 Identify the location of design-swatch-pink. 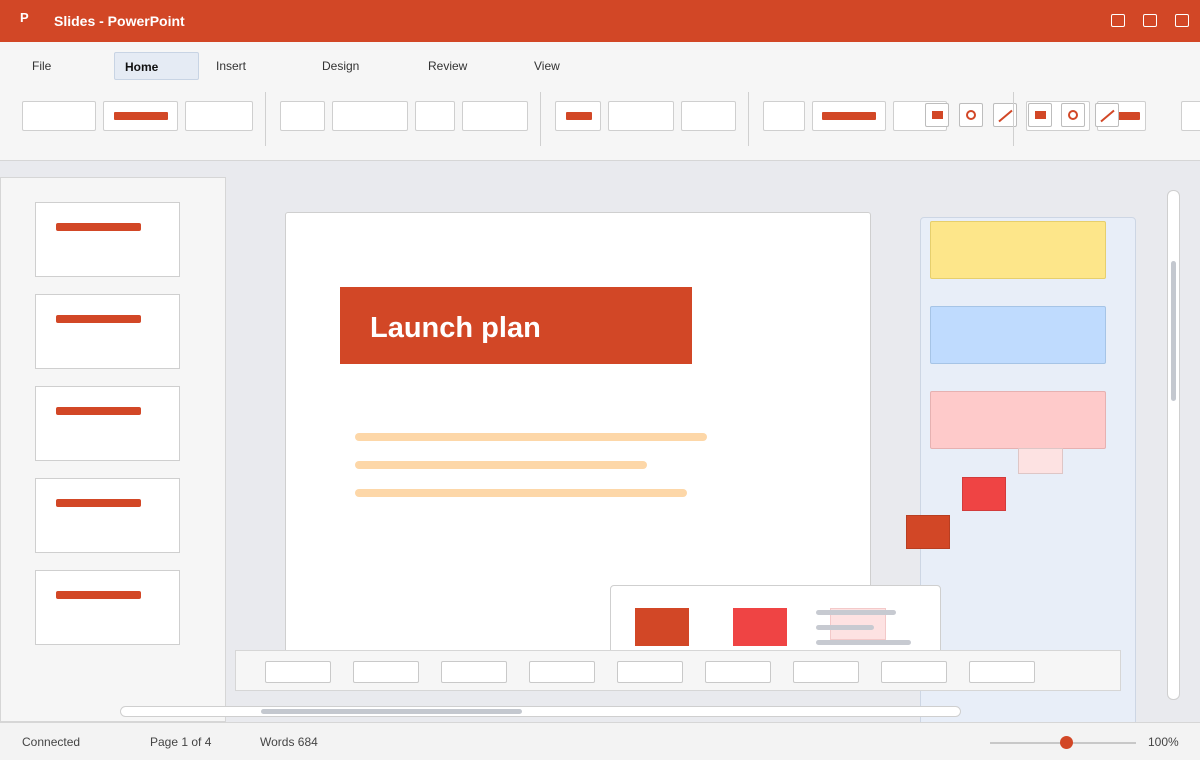
(1018, 420).